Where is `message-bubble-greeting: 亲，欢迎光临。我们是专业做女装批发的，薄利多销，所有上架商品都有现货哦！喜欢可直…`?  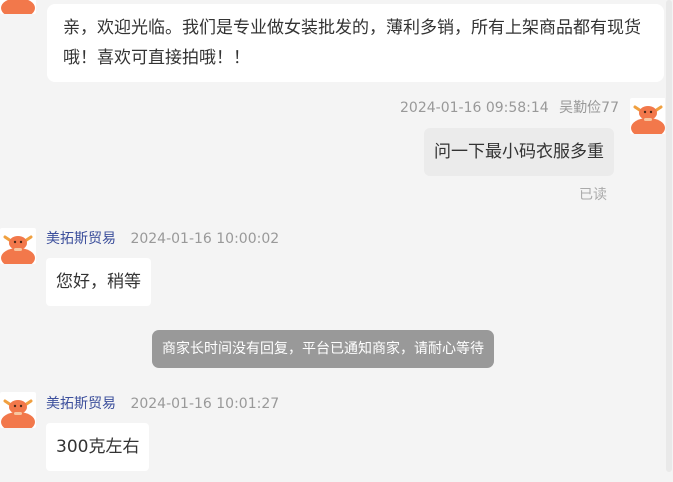 message-bubble-greeting: 亲，欢迎光临。我们是专业做女装批发的，薄利多销，所有上架商品都有现货哦！喜欢可直… is located at coordinates (355, 43).